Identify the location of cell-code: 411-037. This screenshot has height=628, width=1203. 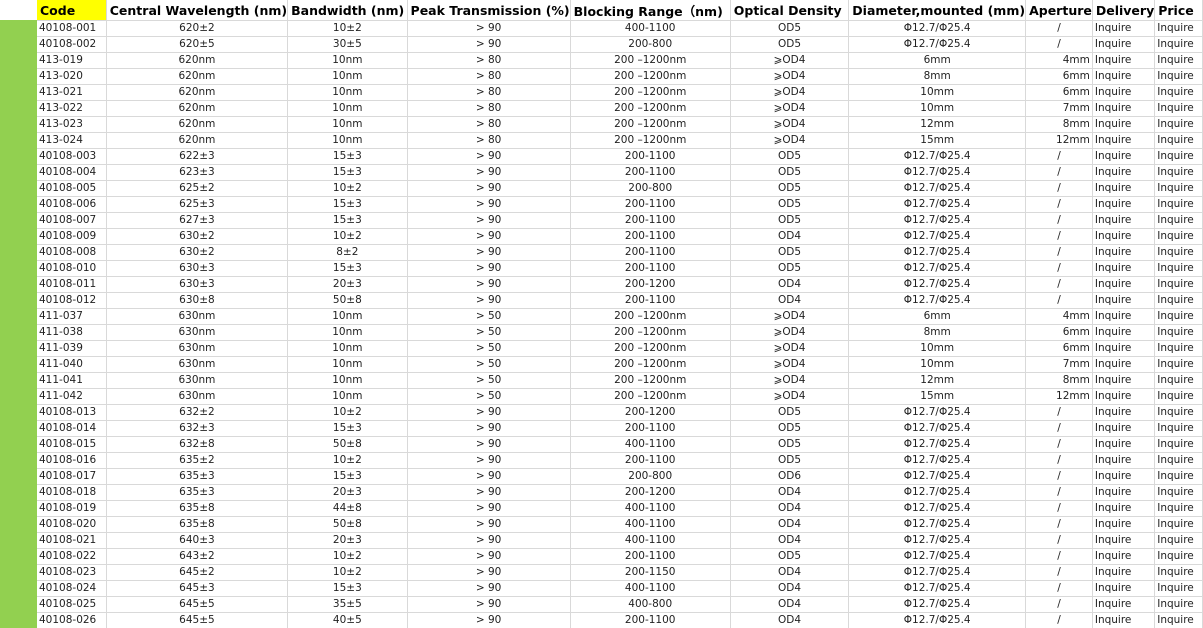
(72, 316).